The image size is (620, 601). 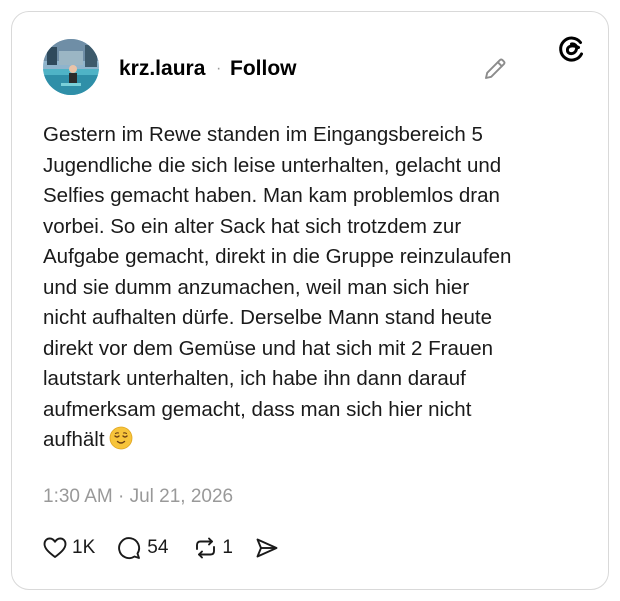 I want to click on reply-button: 54, so click(x=142, y=548).